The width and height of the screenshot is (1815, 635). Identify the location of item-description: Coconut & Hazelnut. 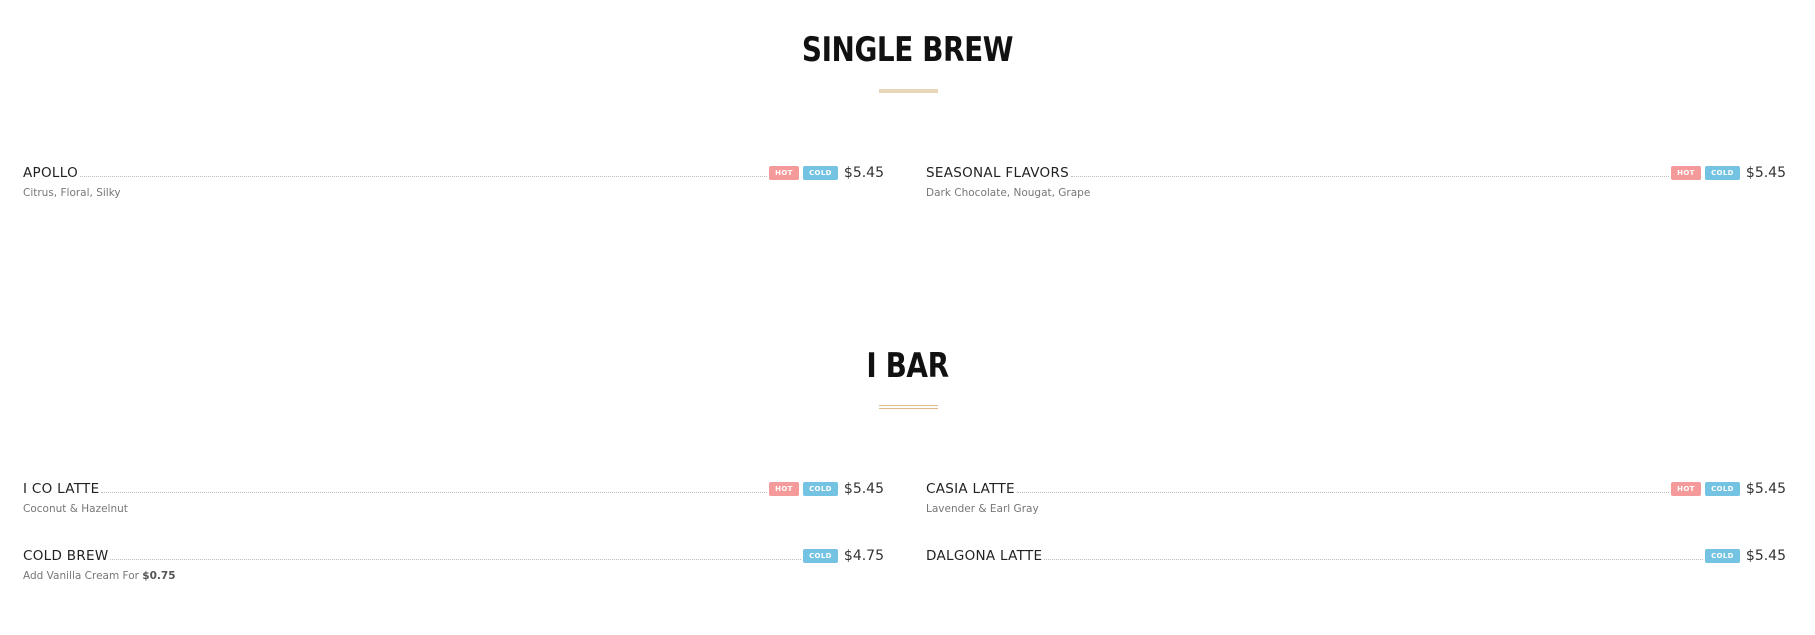
(75, 509).